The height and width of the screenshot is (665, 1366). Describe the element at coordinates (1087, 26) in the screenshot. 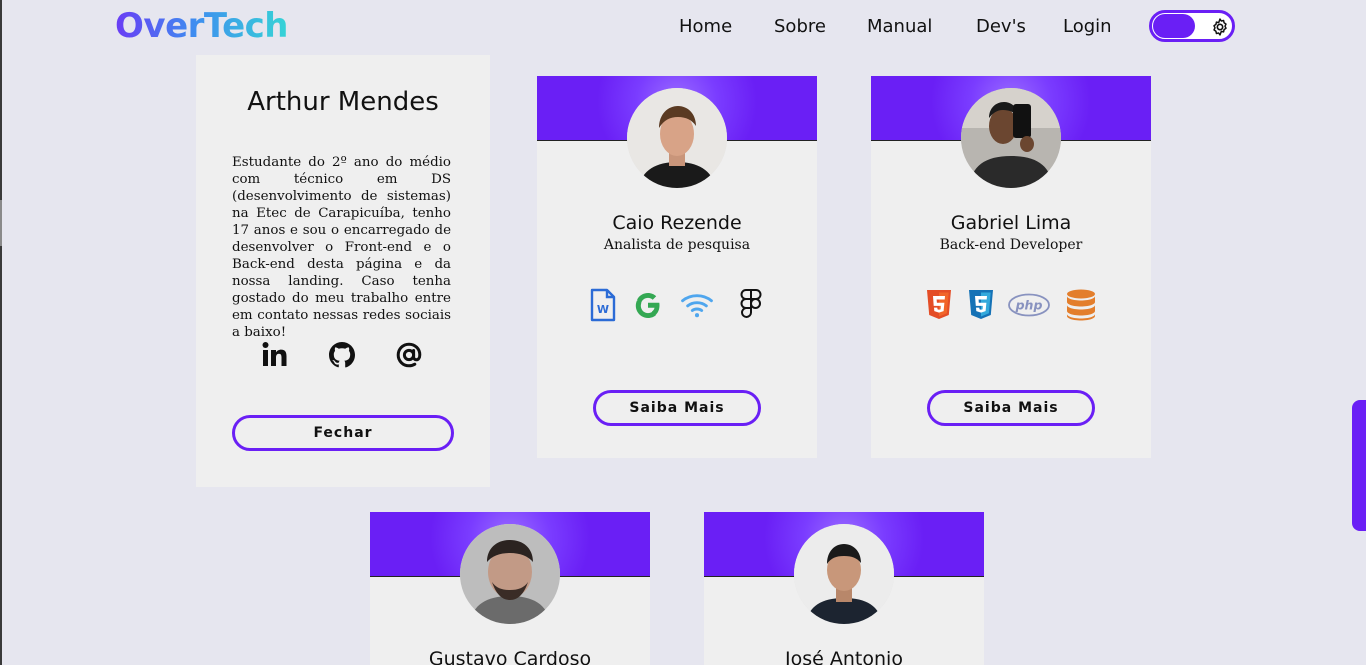

I see `nav-login: Login` at that location.